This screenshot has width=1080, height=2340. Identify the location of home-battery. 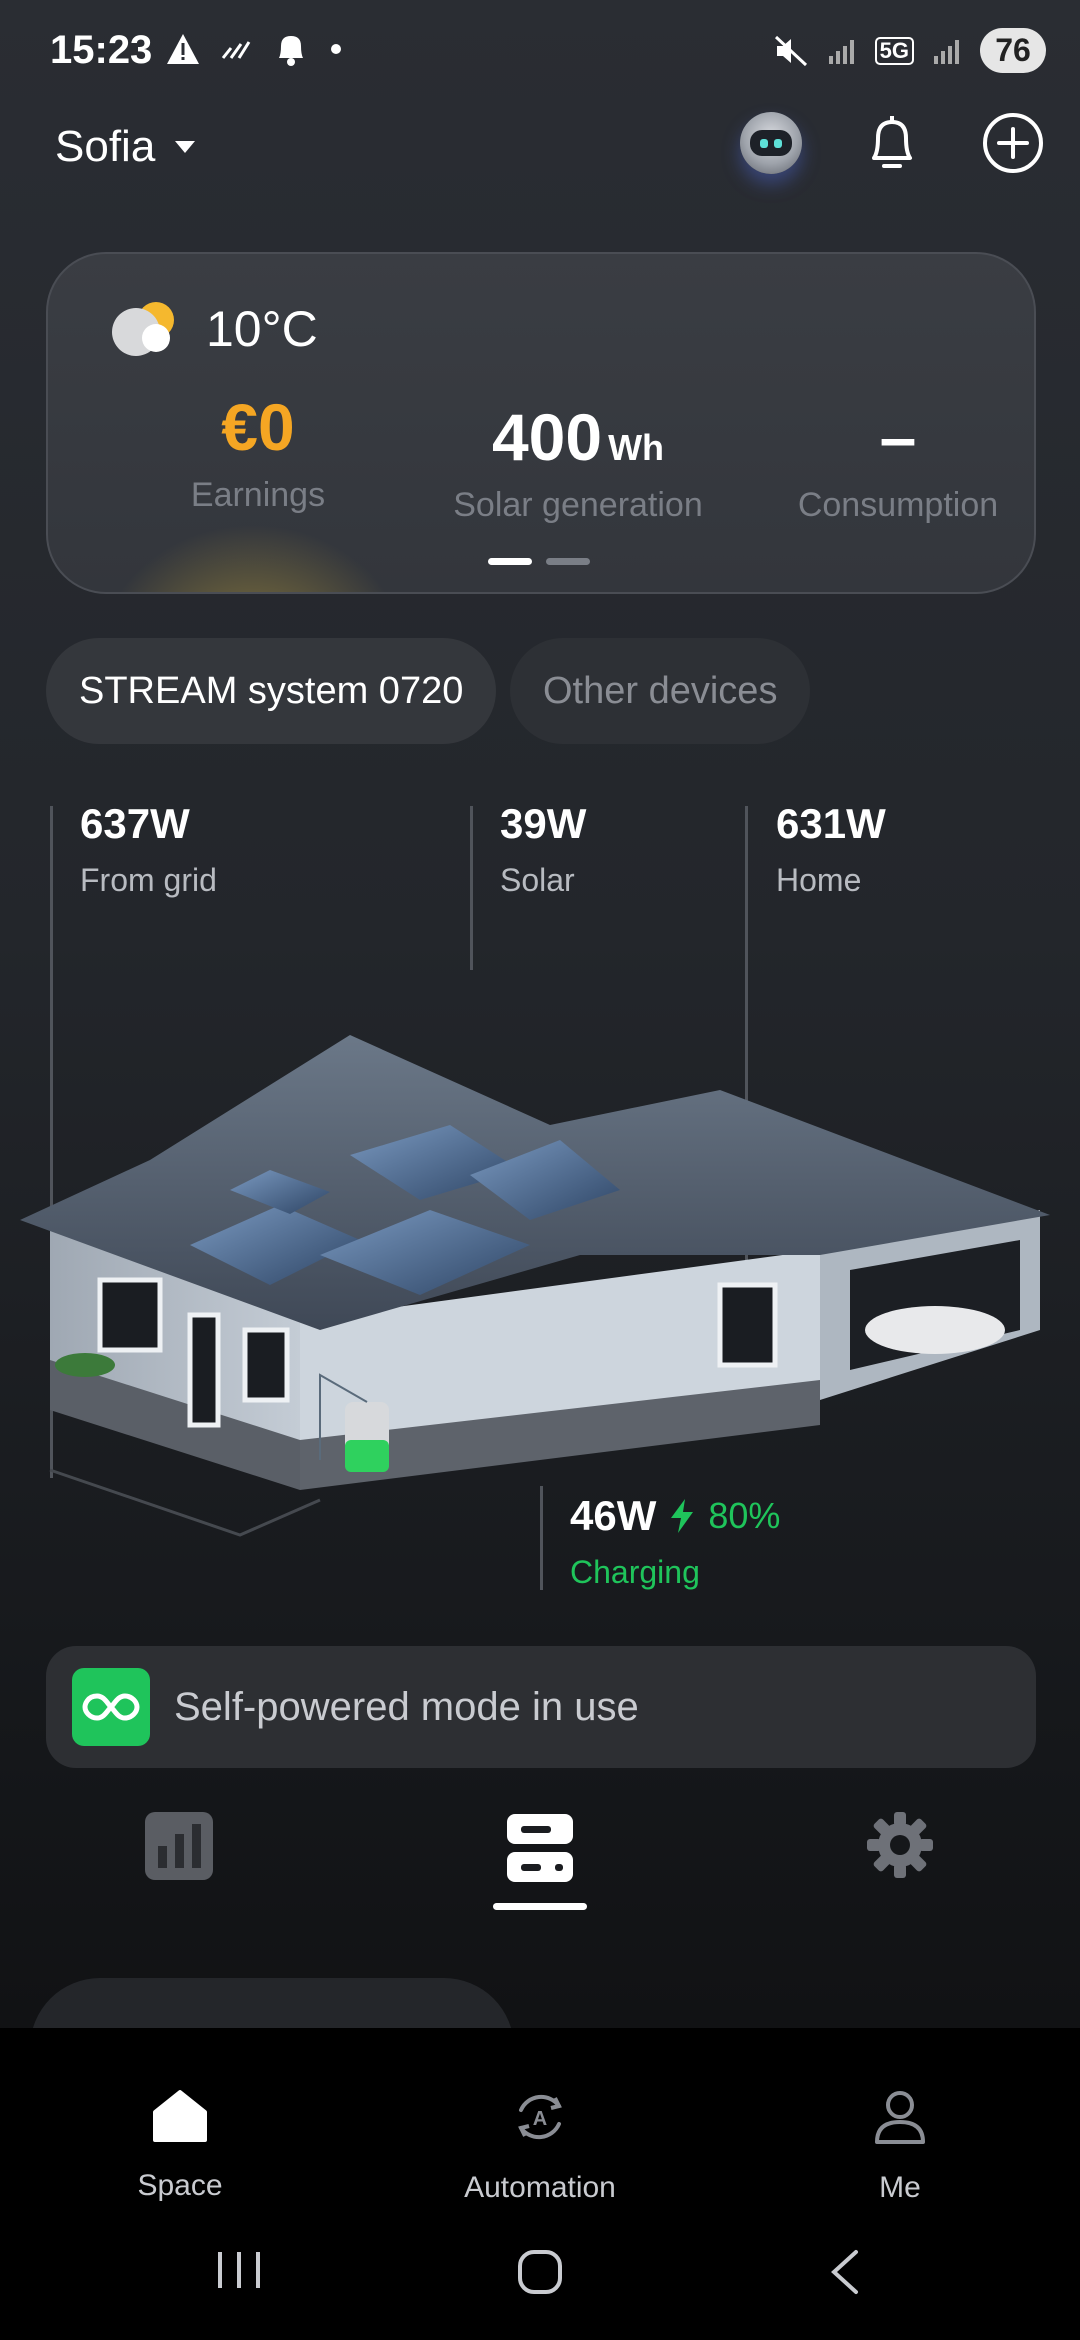
(367, 1437).